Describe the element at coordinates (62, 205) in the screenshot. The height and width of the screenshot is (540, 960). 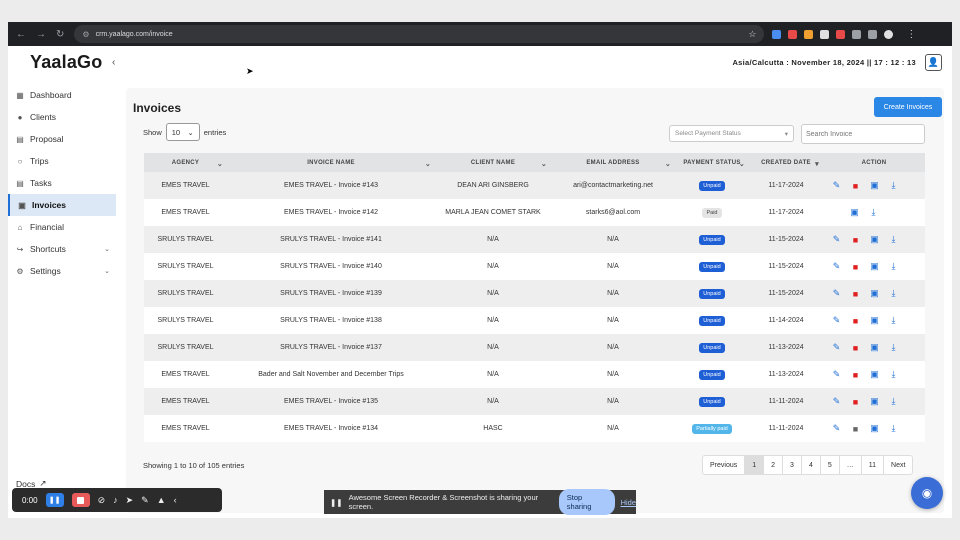
I see `sidebar-item-invoices: ▣ Invoices` at that location.